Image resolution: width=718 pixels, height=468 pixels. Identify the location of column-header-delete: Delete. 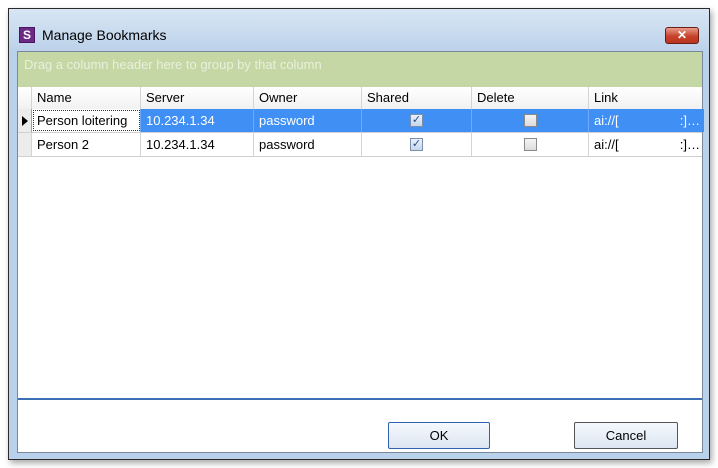
(530, 98).